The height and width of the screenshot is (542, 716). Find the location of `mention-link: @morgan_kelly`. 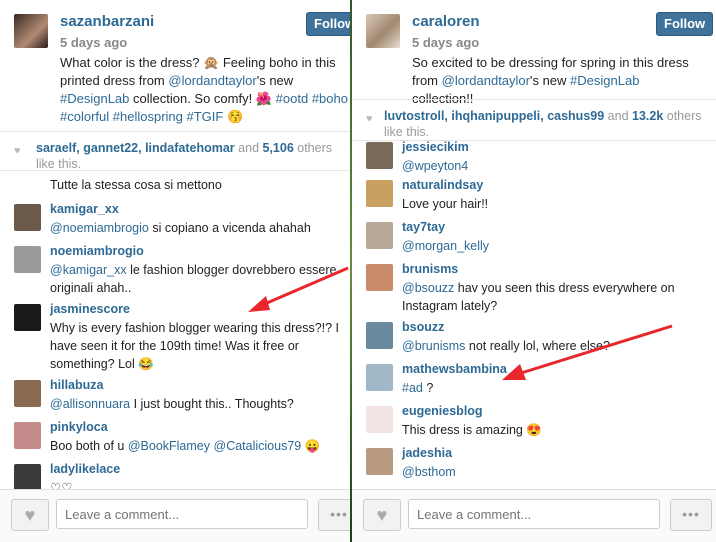

mention-link: @morgan_kelly is located at coordinates (445, 246).